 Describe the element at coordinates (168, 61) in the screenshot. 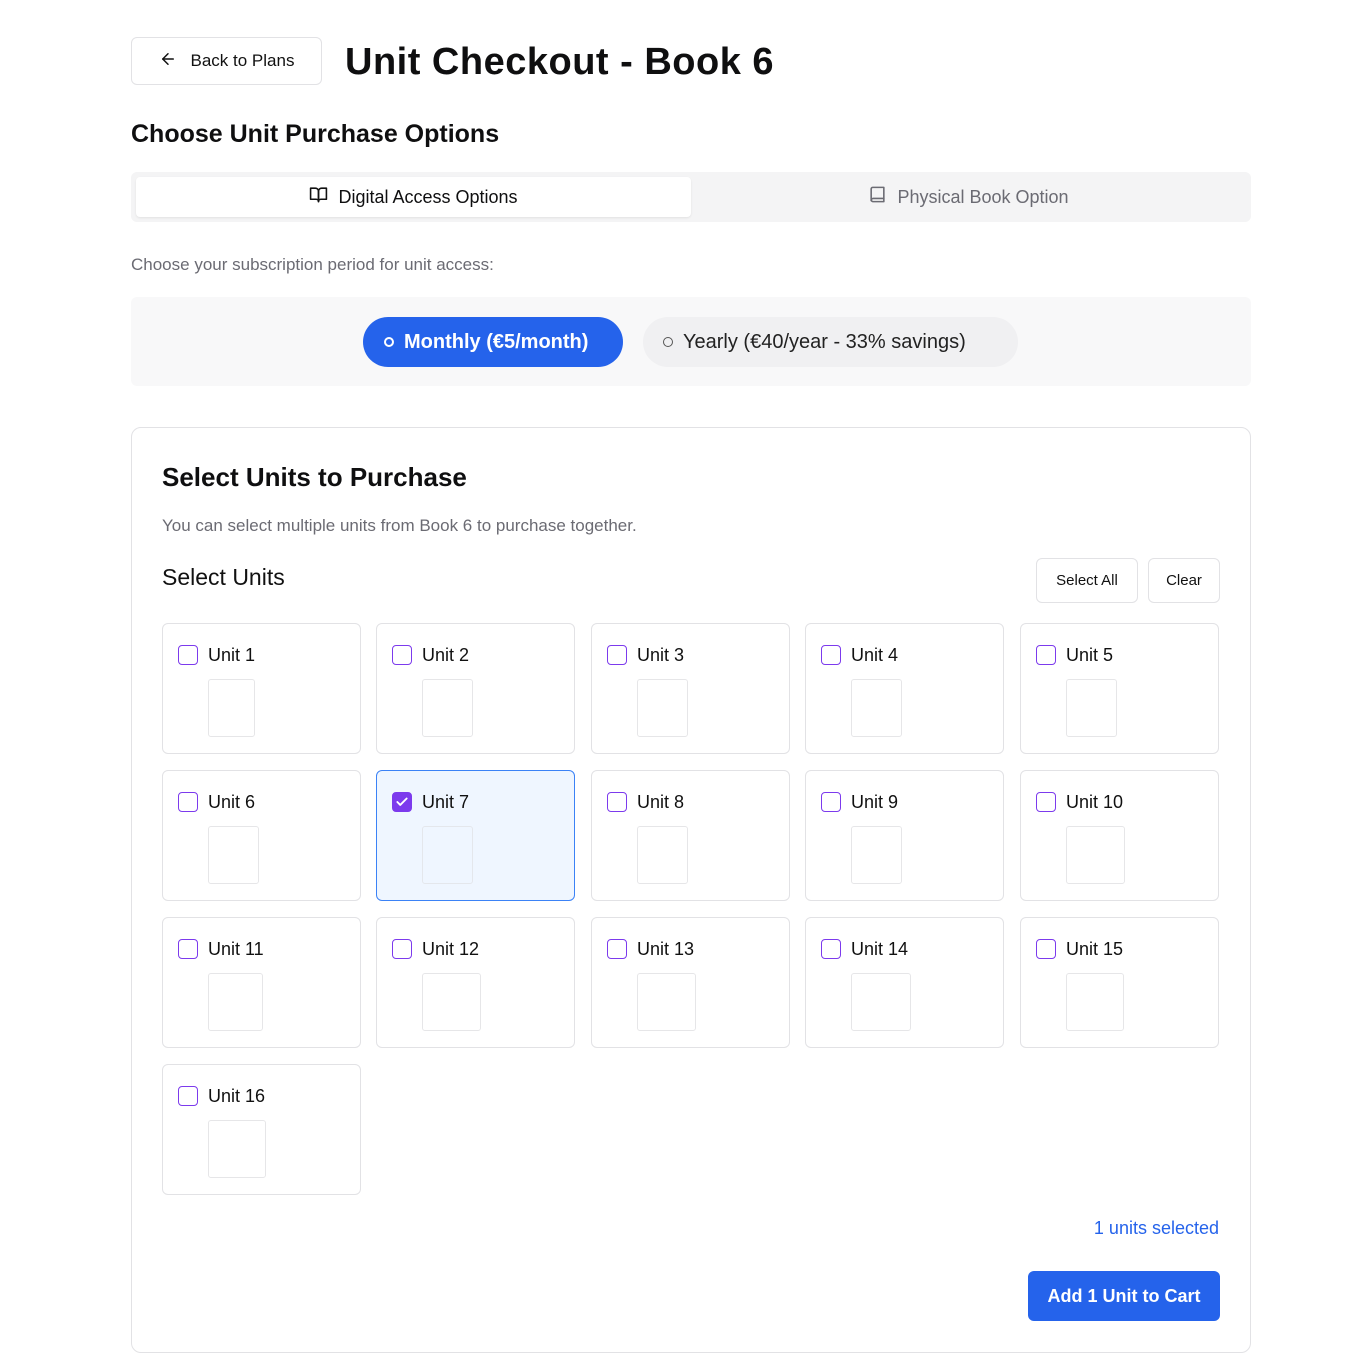

I see `arrow-left-icon` at that location.